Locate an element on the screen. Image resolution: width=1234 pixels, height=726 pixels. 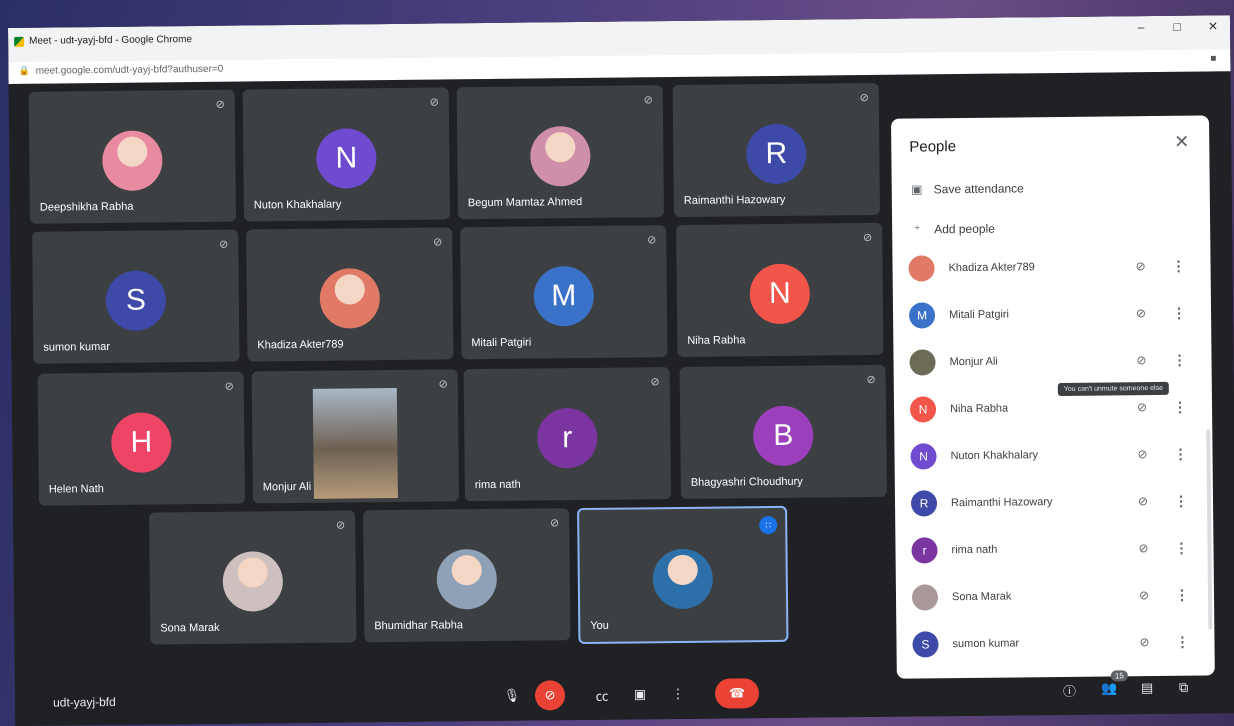
participant-tile: R ⊘ Raimanthi Hazowary is located at coordinates (776, 150).